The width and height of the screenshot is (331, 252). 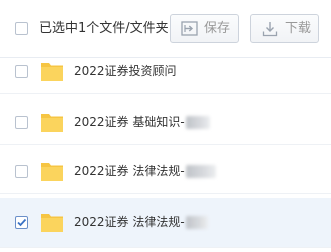 What do you see at coordinates (142, 122) in the screenshot?
I see `file-name: 2022证券 基础知识-` at bounding box center [142, 122].